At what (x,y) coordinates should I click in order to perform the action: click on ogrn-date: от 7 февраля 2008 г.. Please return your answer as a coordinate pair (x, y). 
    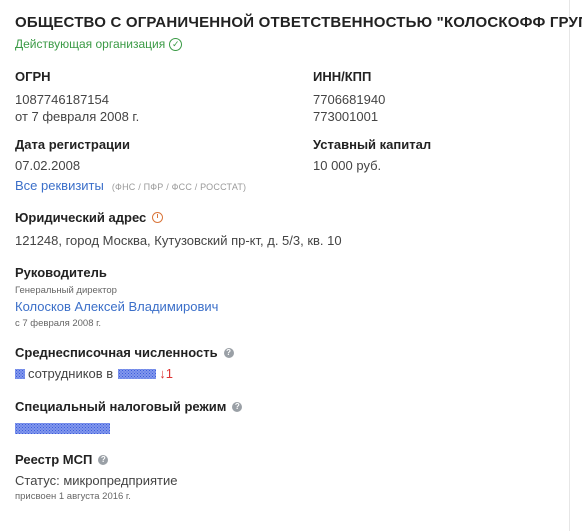
    Looking at the image, I should click on (77, 116).